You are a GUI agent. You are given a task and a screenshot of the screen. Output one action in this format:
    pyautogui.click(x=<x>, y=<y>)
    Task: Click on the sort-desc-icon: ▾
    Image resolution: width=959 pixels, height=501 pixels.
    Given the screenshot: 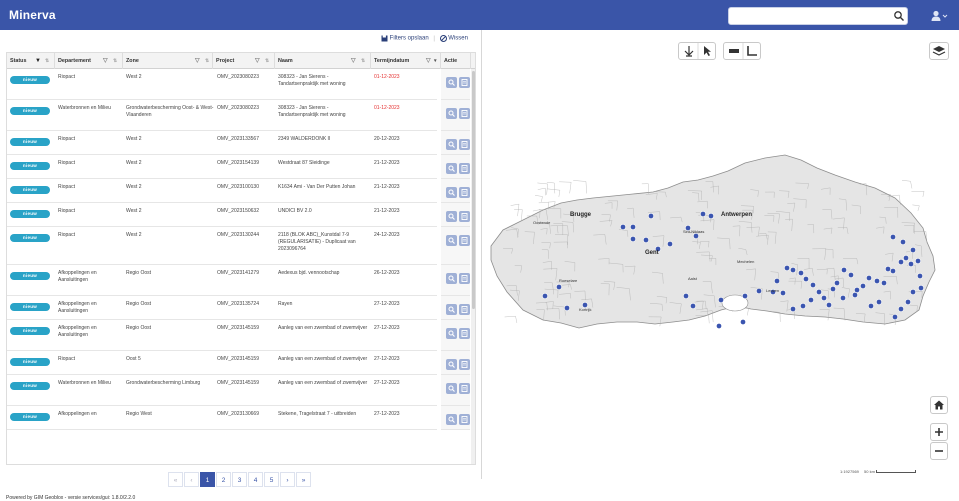 What is the action you would take?
    pyautogui.click(x=435, y=61)
    